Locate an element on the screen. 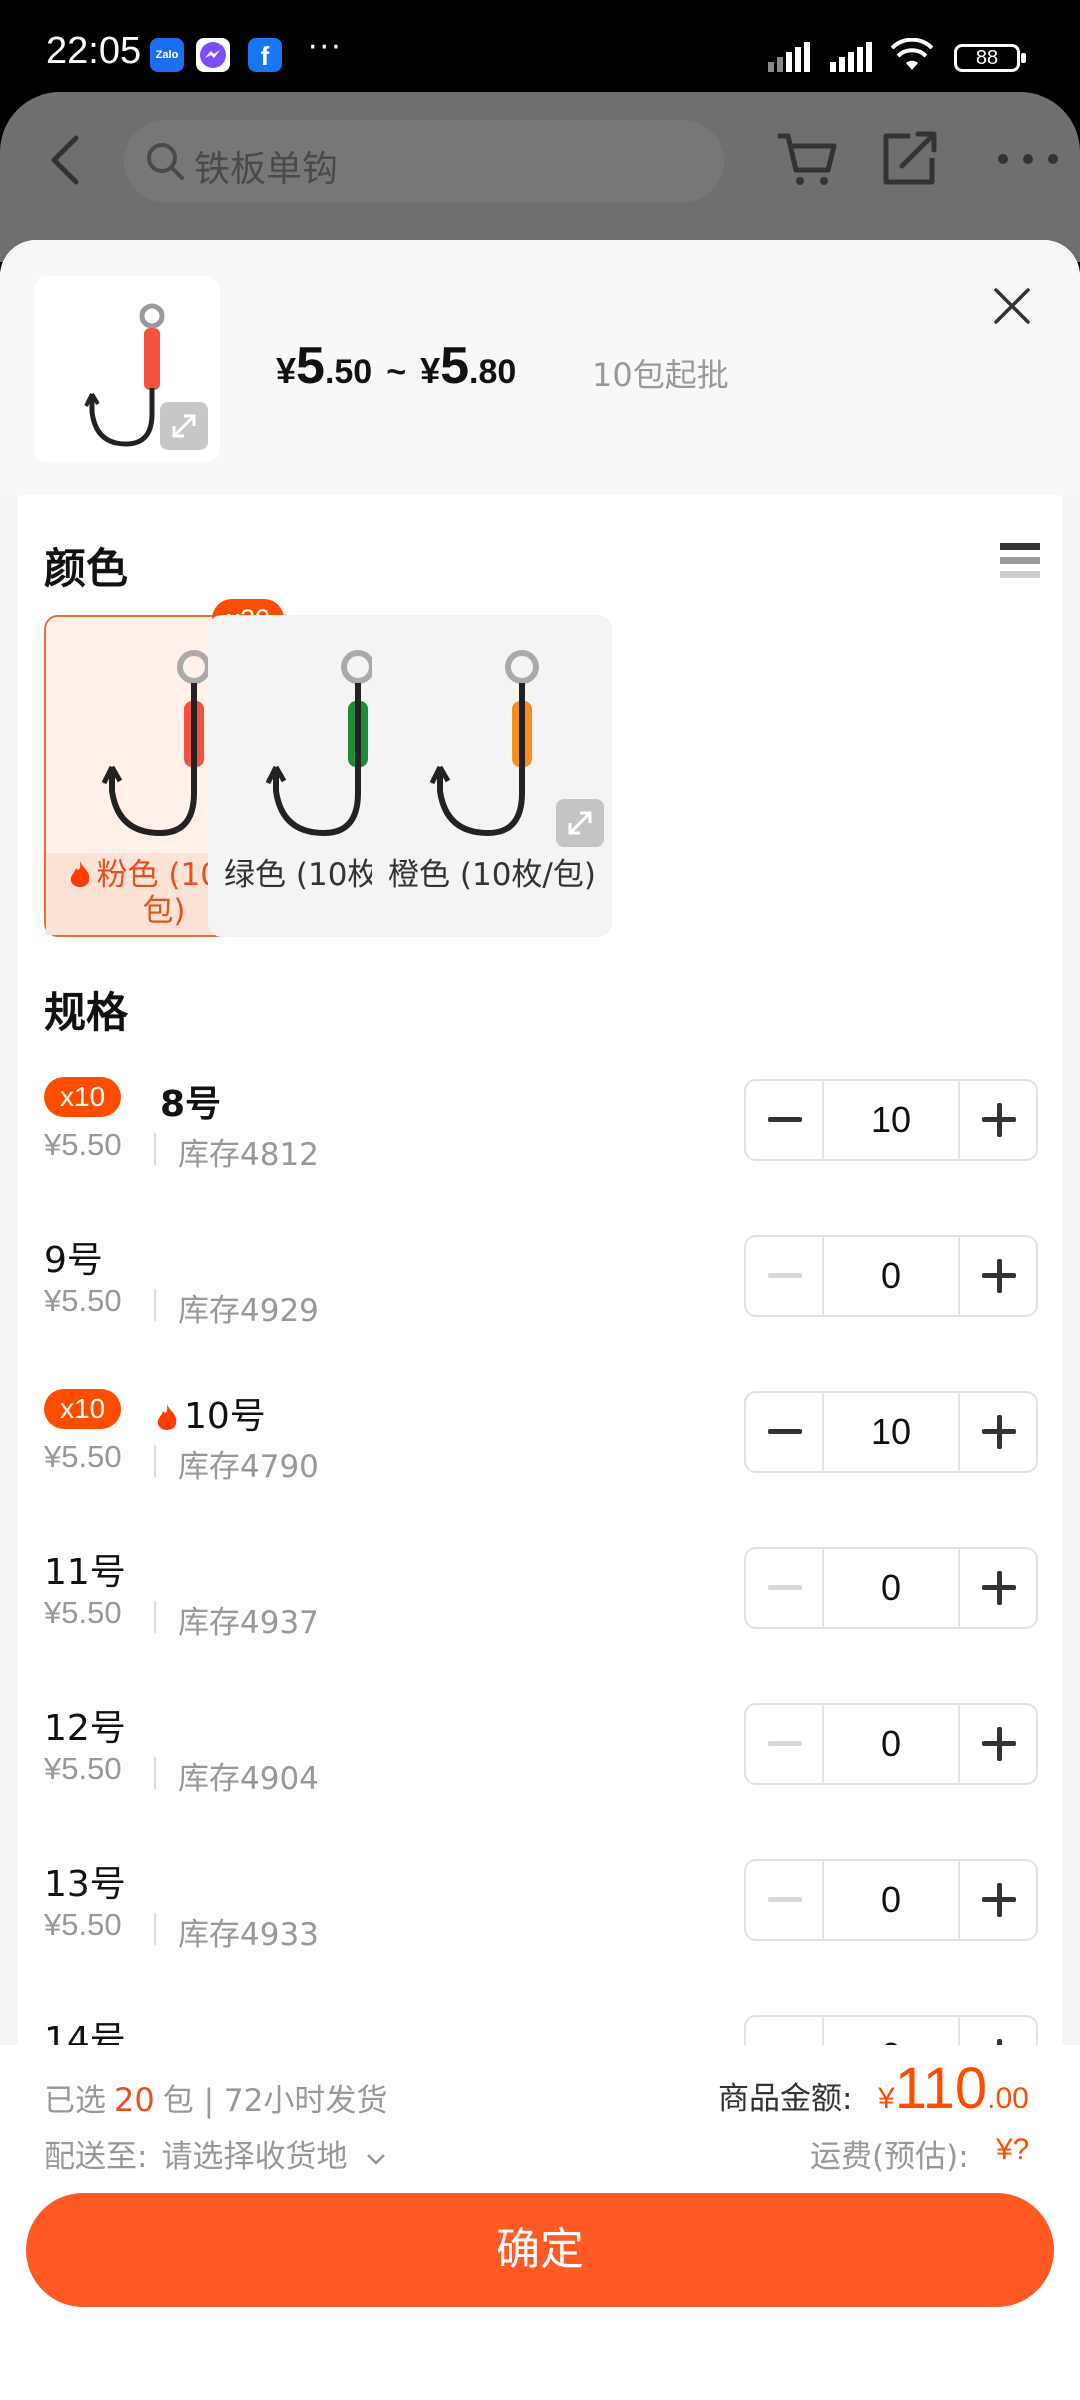  page-header: 铁板单钩 is located at coordinates (540, 177).